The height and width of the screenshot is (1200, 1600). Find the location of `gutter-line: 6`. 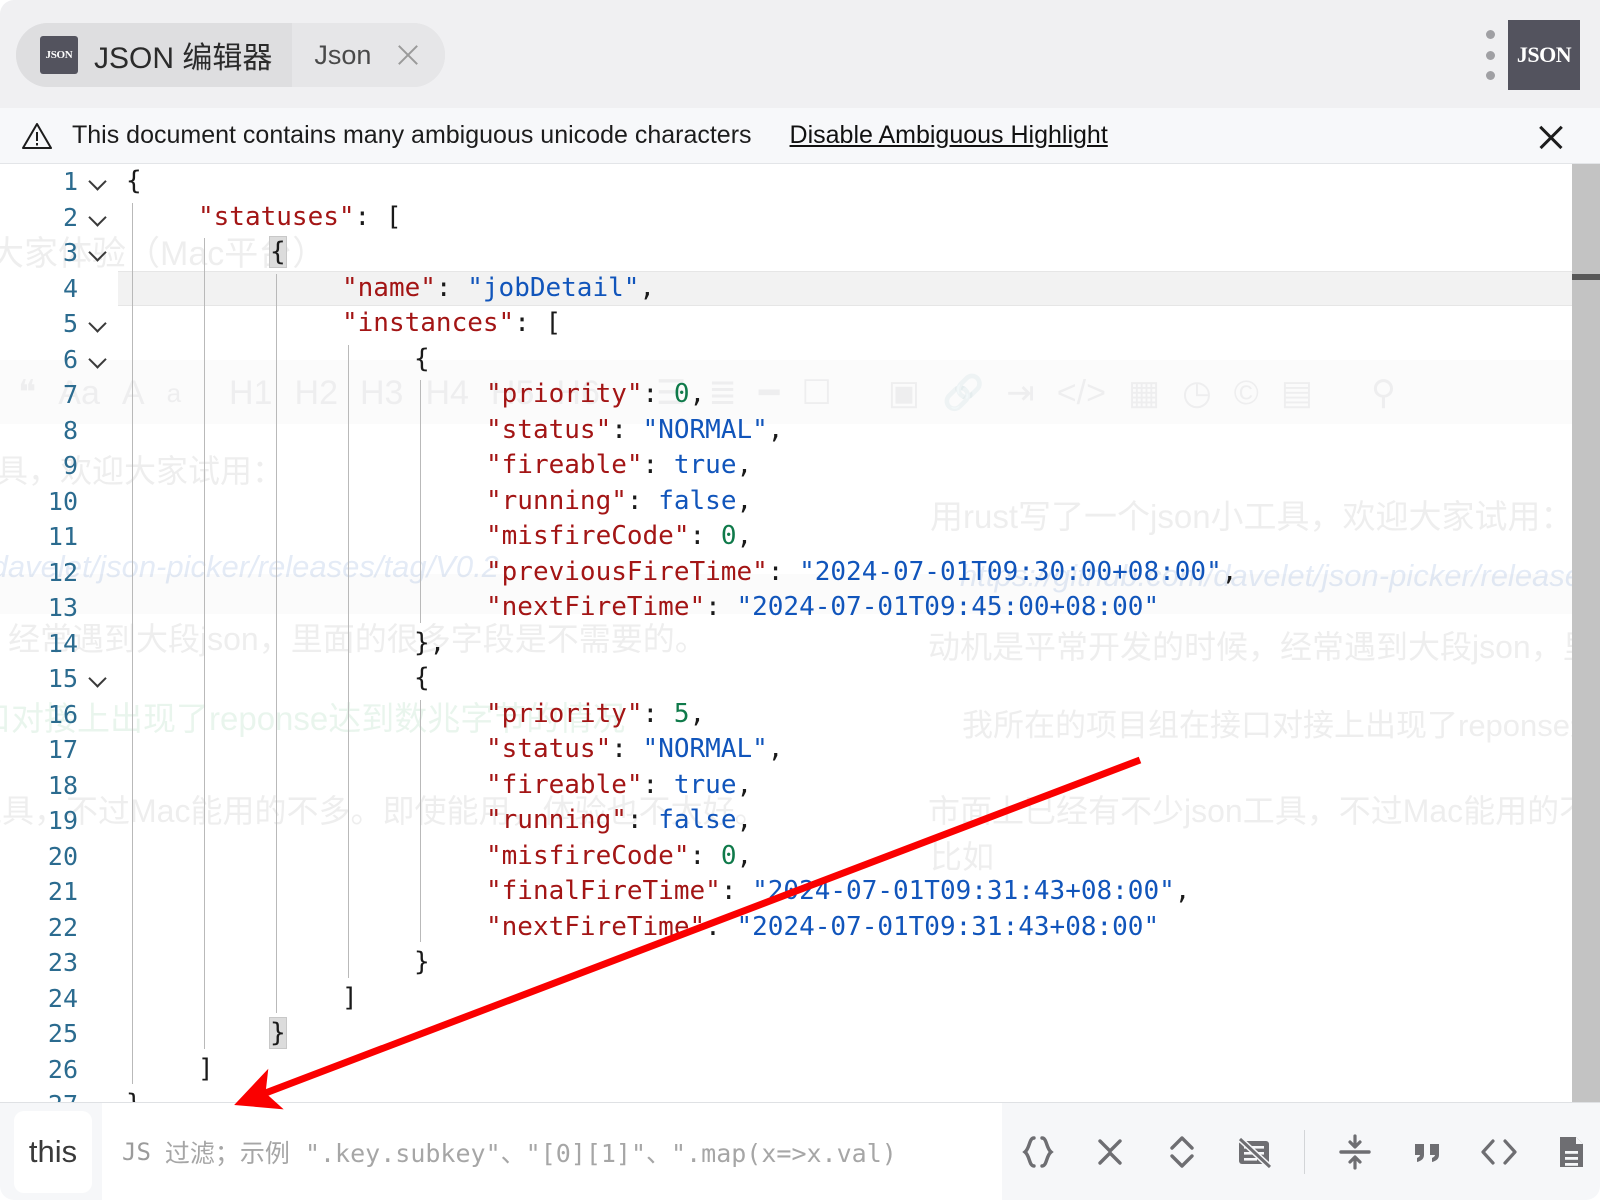

gutter-line: 6 is located at coordinates (59, 360).